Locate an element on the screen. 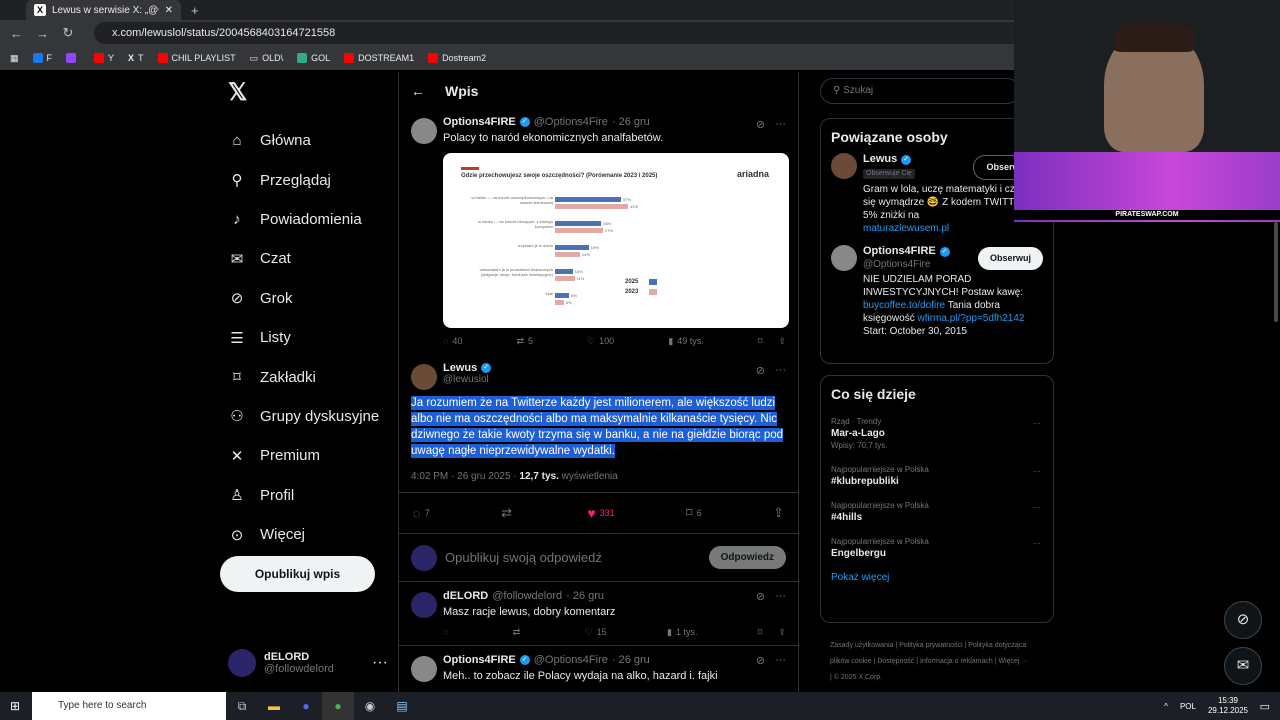  reply-button: ◌ 40 is located at coordinates (452, 341).